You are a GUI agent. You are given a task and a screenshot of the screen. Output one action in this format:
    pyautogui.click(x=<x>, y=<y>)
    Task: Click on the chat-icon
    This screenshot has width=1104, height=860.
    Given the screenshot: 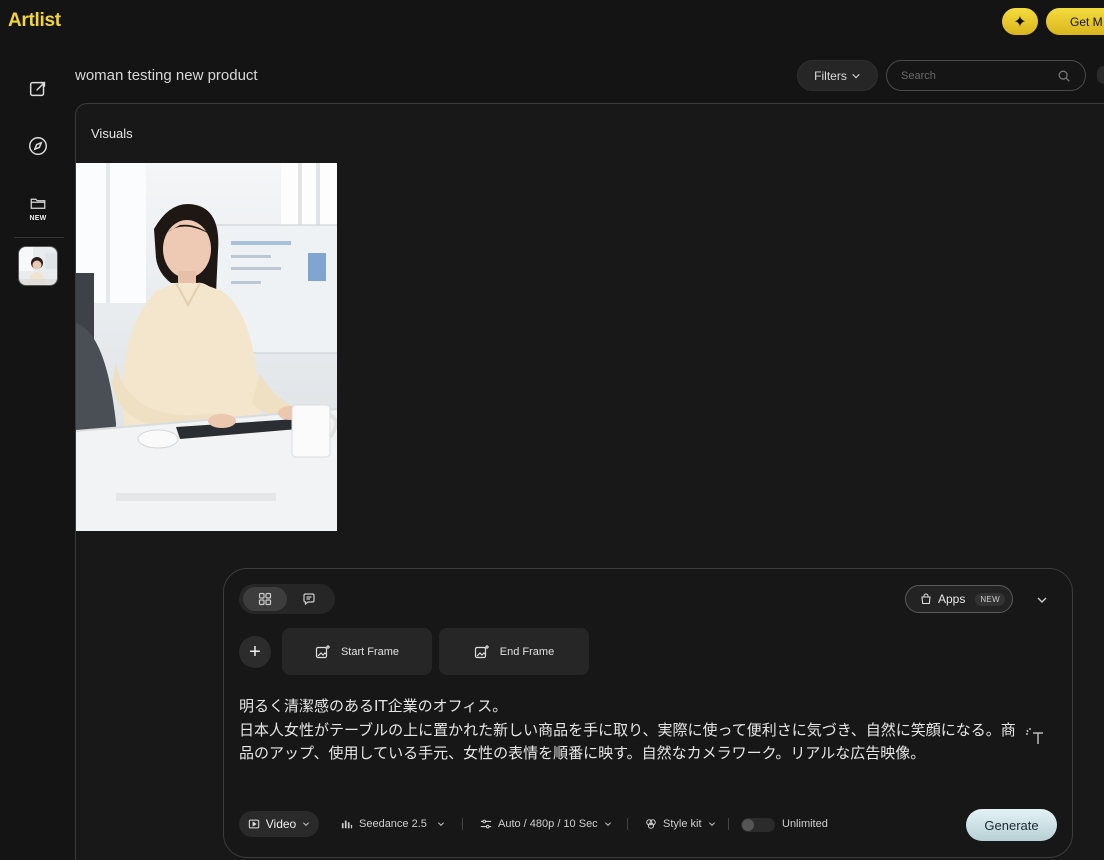 What is the action you would take?
    pyautogui.click(x=309, y=599)
    